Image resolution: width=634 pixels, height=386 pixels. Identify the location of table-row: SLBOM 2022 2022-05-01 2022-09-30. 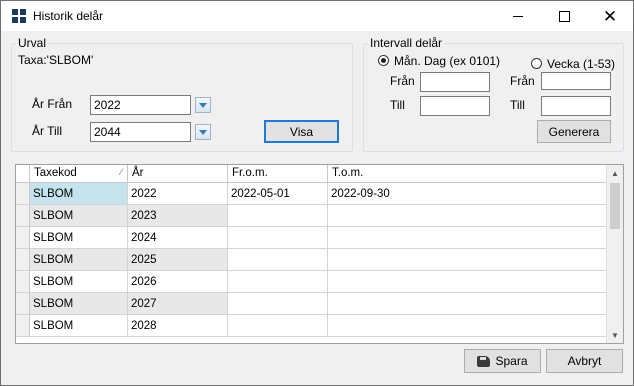
(311, 194).